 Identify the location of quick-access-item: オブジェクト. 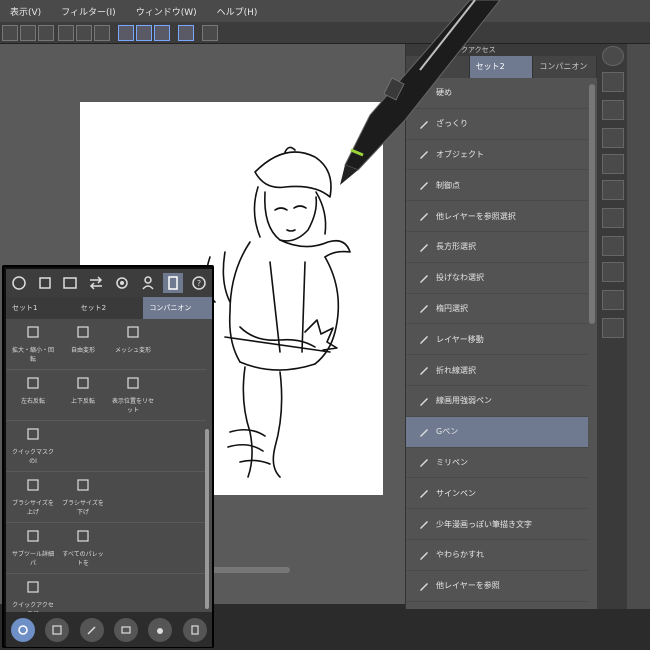
(497, 155).